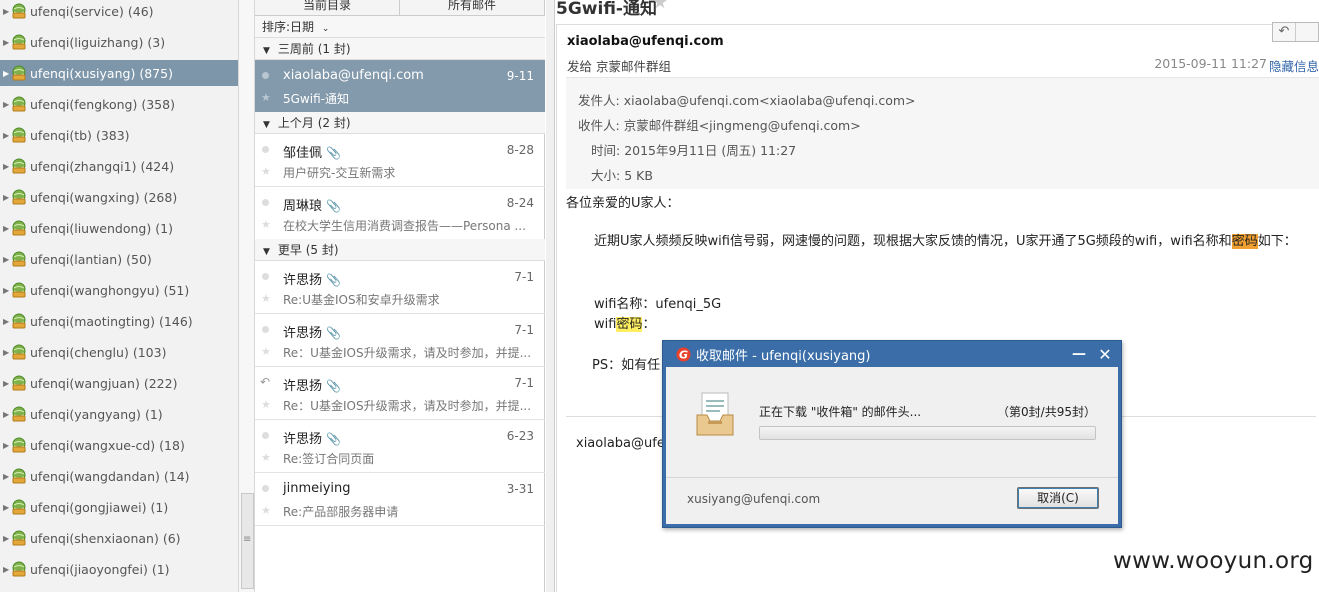 This screenshot has height=592, width=1319. What do you see at coordinates (754, 499) in the screenshot?
I see `dialog-account: xusiyang@ufenqi.com` at bounding box center [754, 499].